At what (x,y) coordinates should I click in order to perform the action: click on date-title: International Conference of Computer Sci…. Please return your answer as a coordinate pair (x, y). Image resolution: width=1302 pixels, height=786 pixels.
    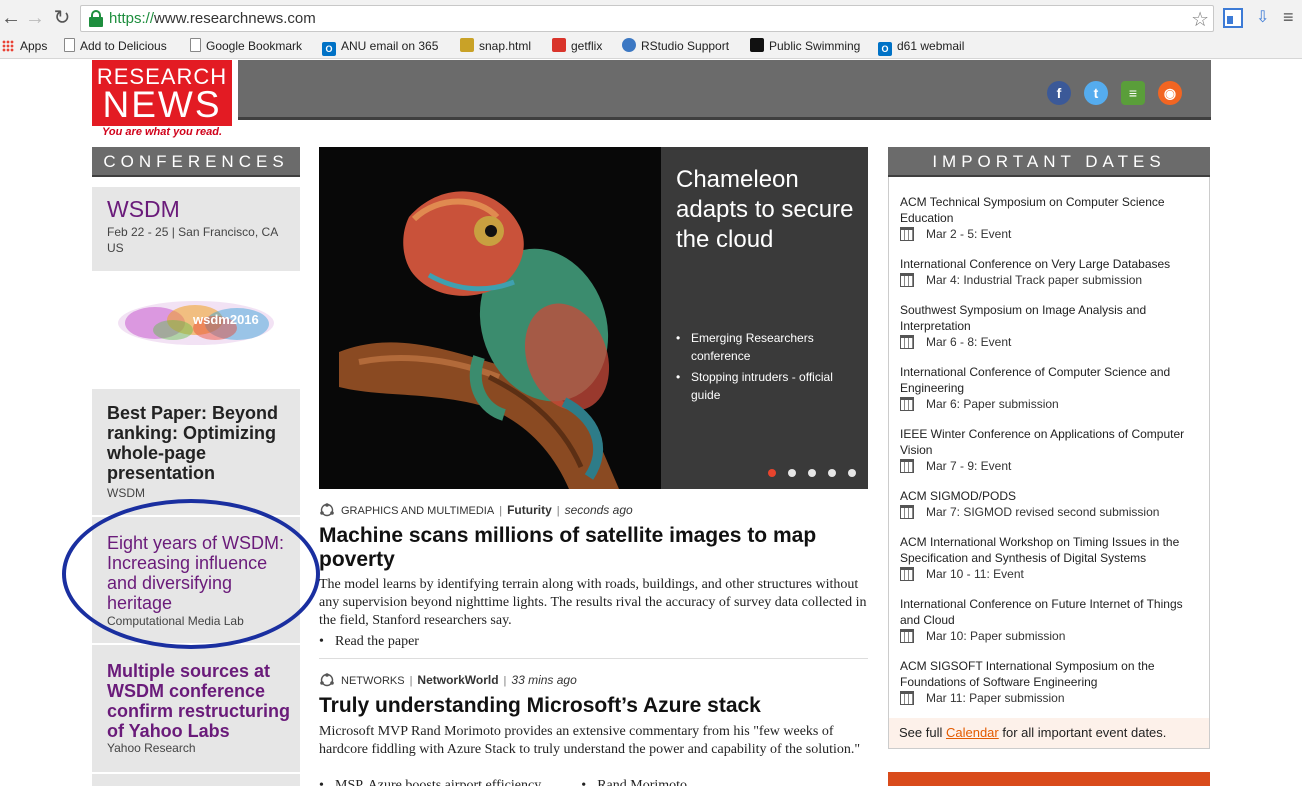
    Looking at the image, I should click on (1050, 380).